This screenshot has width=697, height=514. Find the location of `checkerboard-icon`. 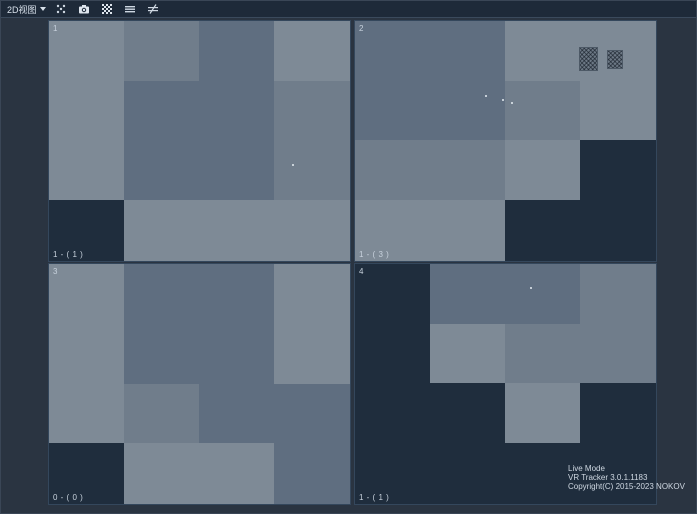

checkerboard-icon is located at coordinates (107, 9).